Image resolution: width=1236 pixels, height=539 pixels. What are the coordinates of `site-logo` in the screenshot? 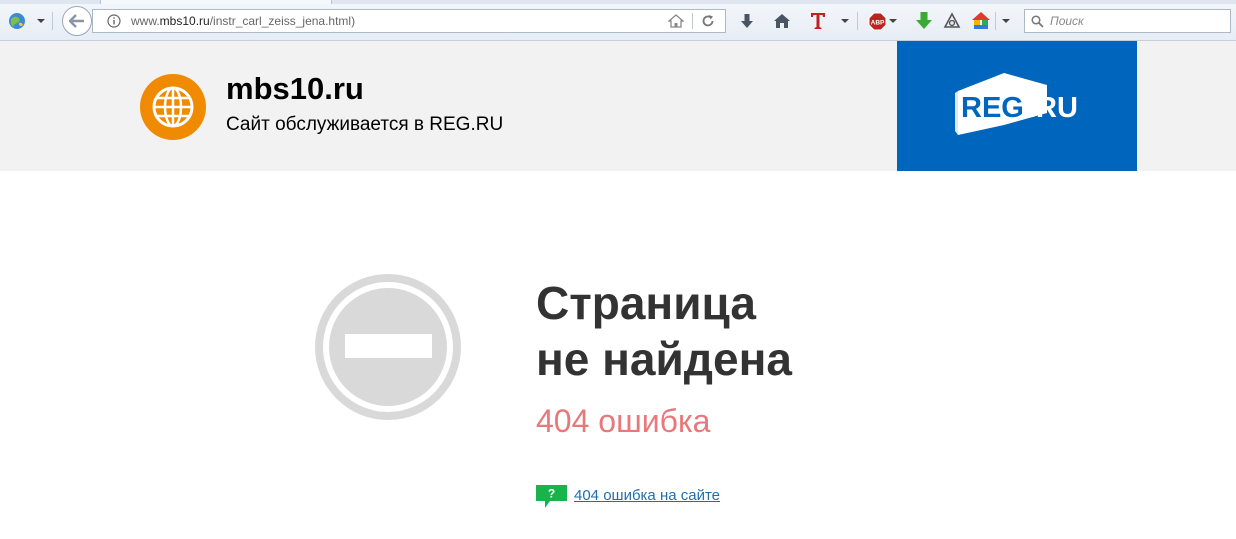 It's located at (173, 107).